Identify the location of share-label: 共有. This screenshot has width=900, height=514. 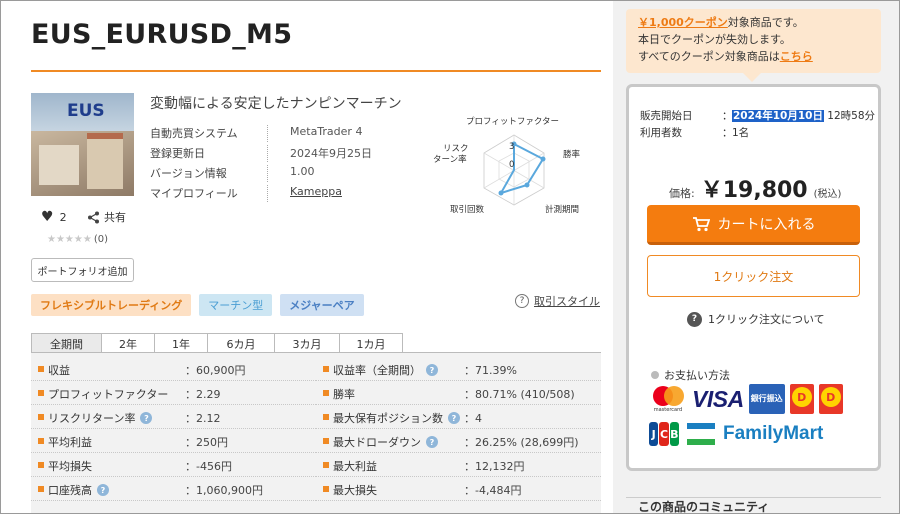
(115, 217).